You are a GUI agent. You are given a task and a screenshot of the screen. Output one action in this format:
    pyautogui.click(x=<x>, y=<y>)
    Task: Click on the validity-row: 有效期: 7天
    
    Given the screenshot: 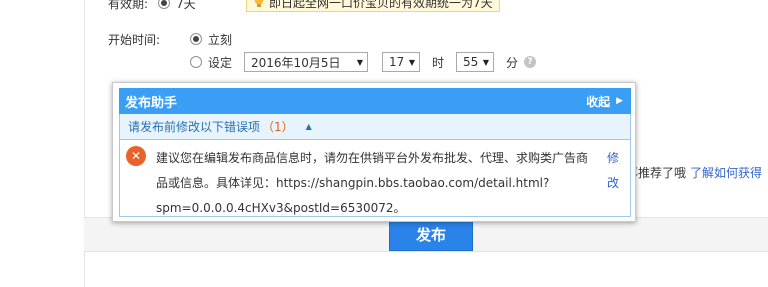 What is the action you would take?
    pyautogui.click(x=152, y=7)
    